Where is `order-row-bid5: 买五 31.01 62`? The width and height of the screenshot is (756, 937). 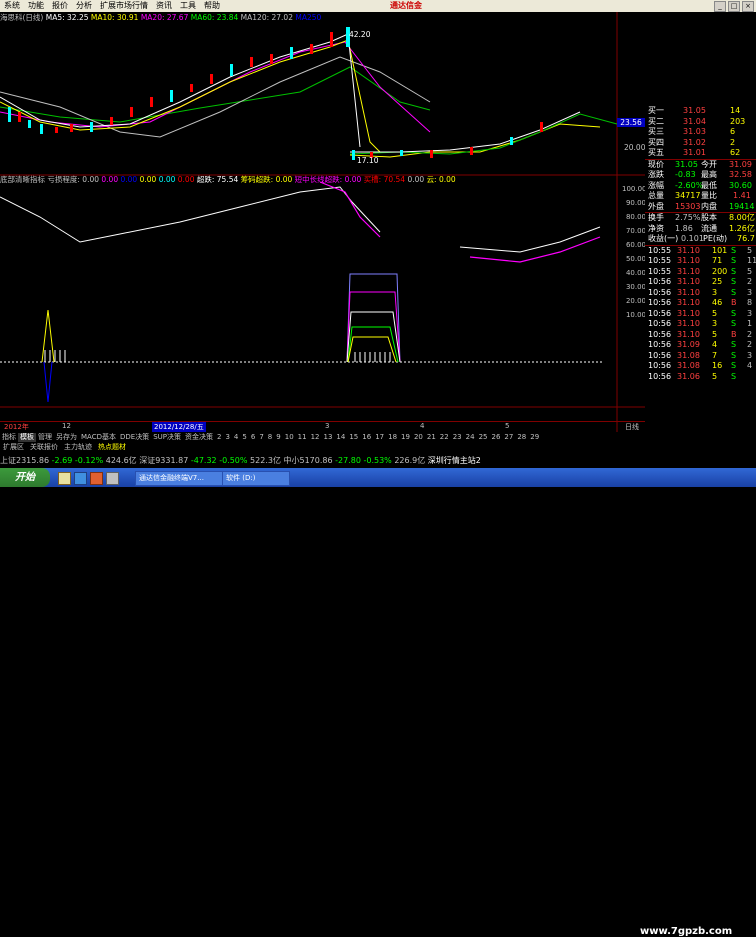
order-row-bid5: 买五 31.01 62 is located at coordinates (694, 152).